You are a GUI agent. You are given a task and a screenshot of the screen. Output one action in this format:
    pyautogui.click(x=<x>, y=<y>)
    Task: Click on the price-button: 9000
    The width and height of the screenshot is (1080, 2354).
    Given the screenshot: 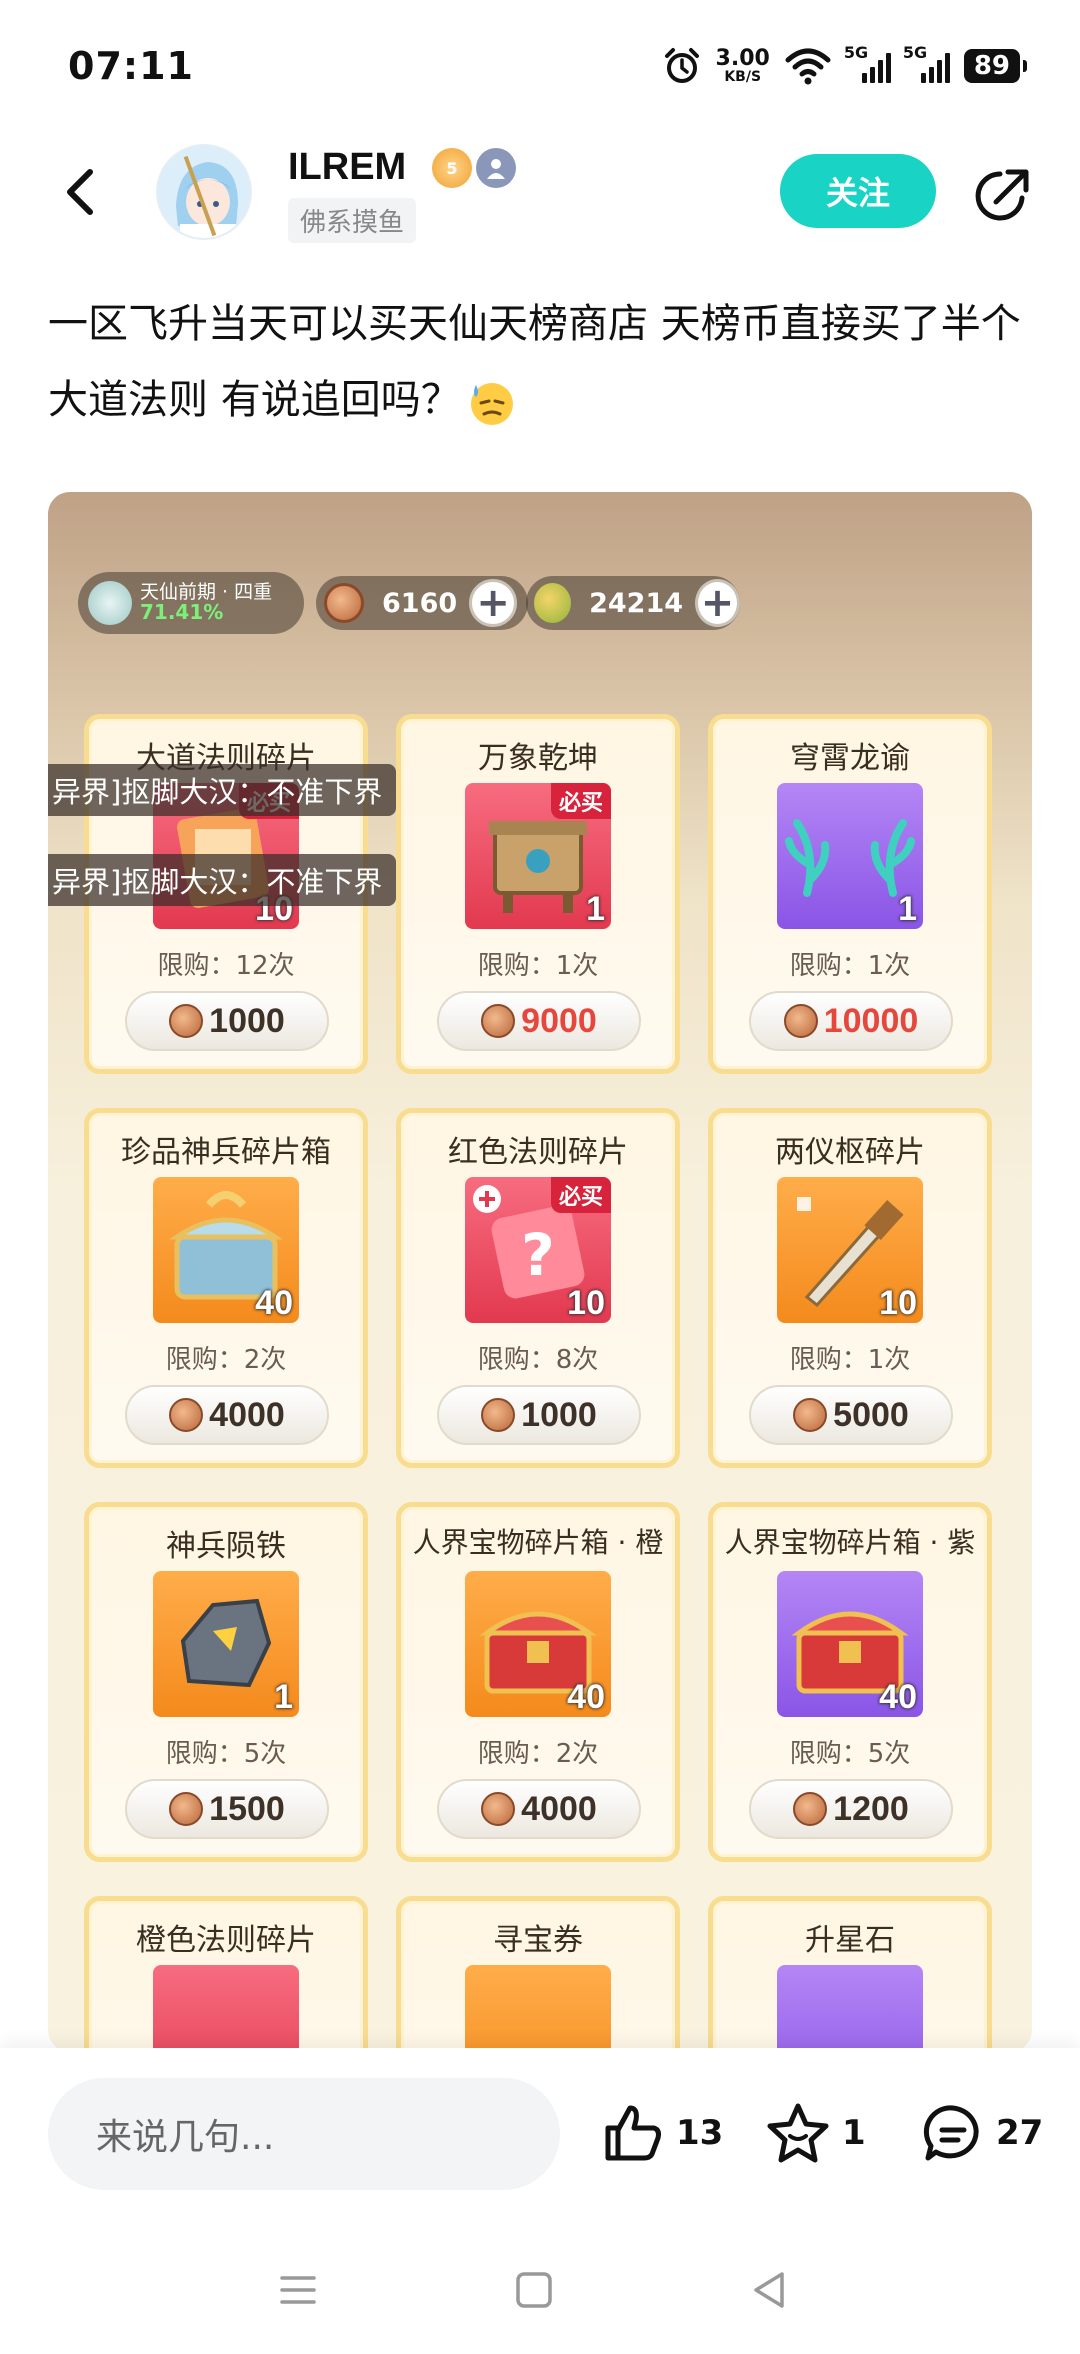 What is the action you would take?
    pyautogui.click(x=539, y=1021)
    